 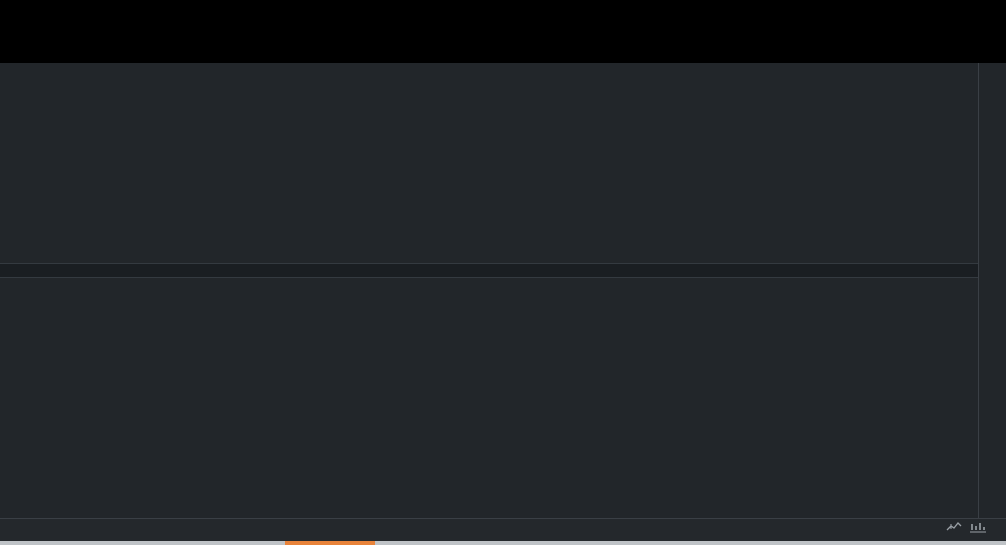 I want to click on scrollbar-thumb, so click(x=330, y=543).